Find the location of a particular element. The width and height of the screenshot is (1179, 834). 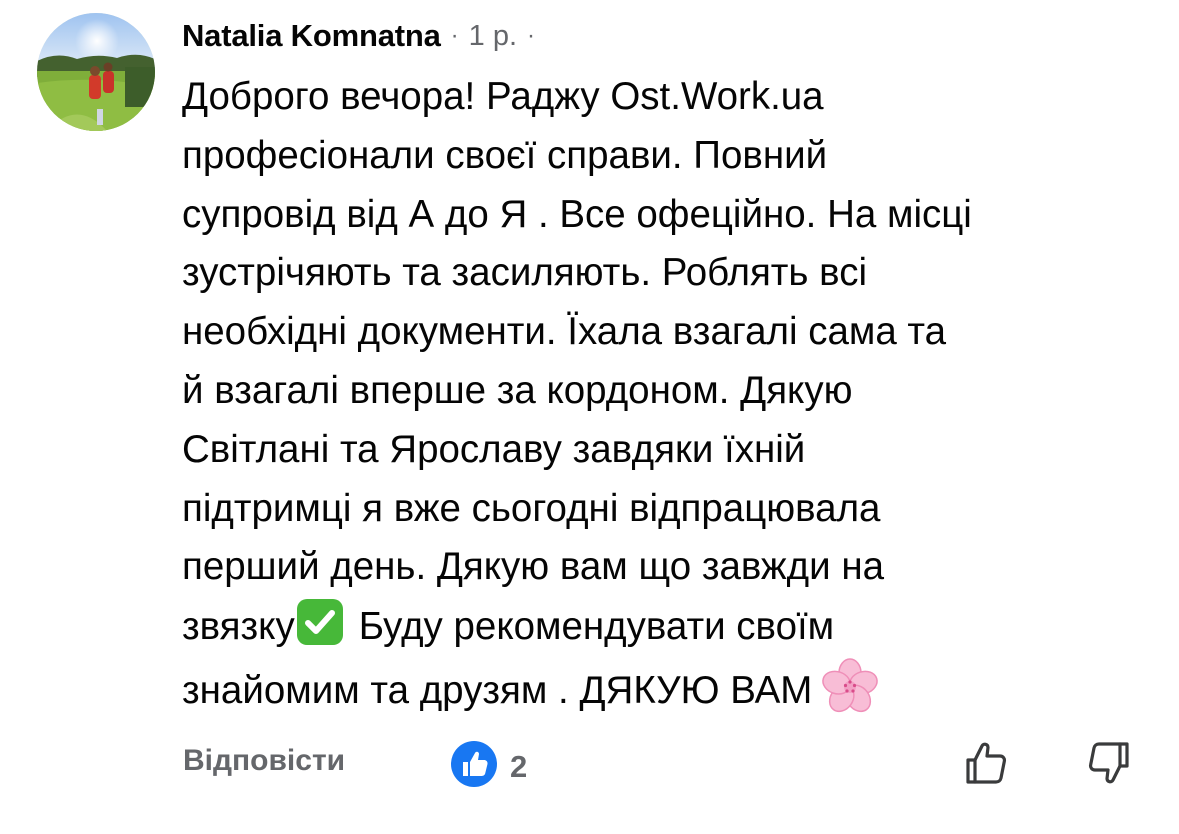

comment-line-with-emoji: знайомим та друзям . ДЯКУЮ ВАМ is located at coordinates (662, 689).